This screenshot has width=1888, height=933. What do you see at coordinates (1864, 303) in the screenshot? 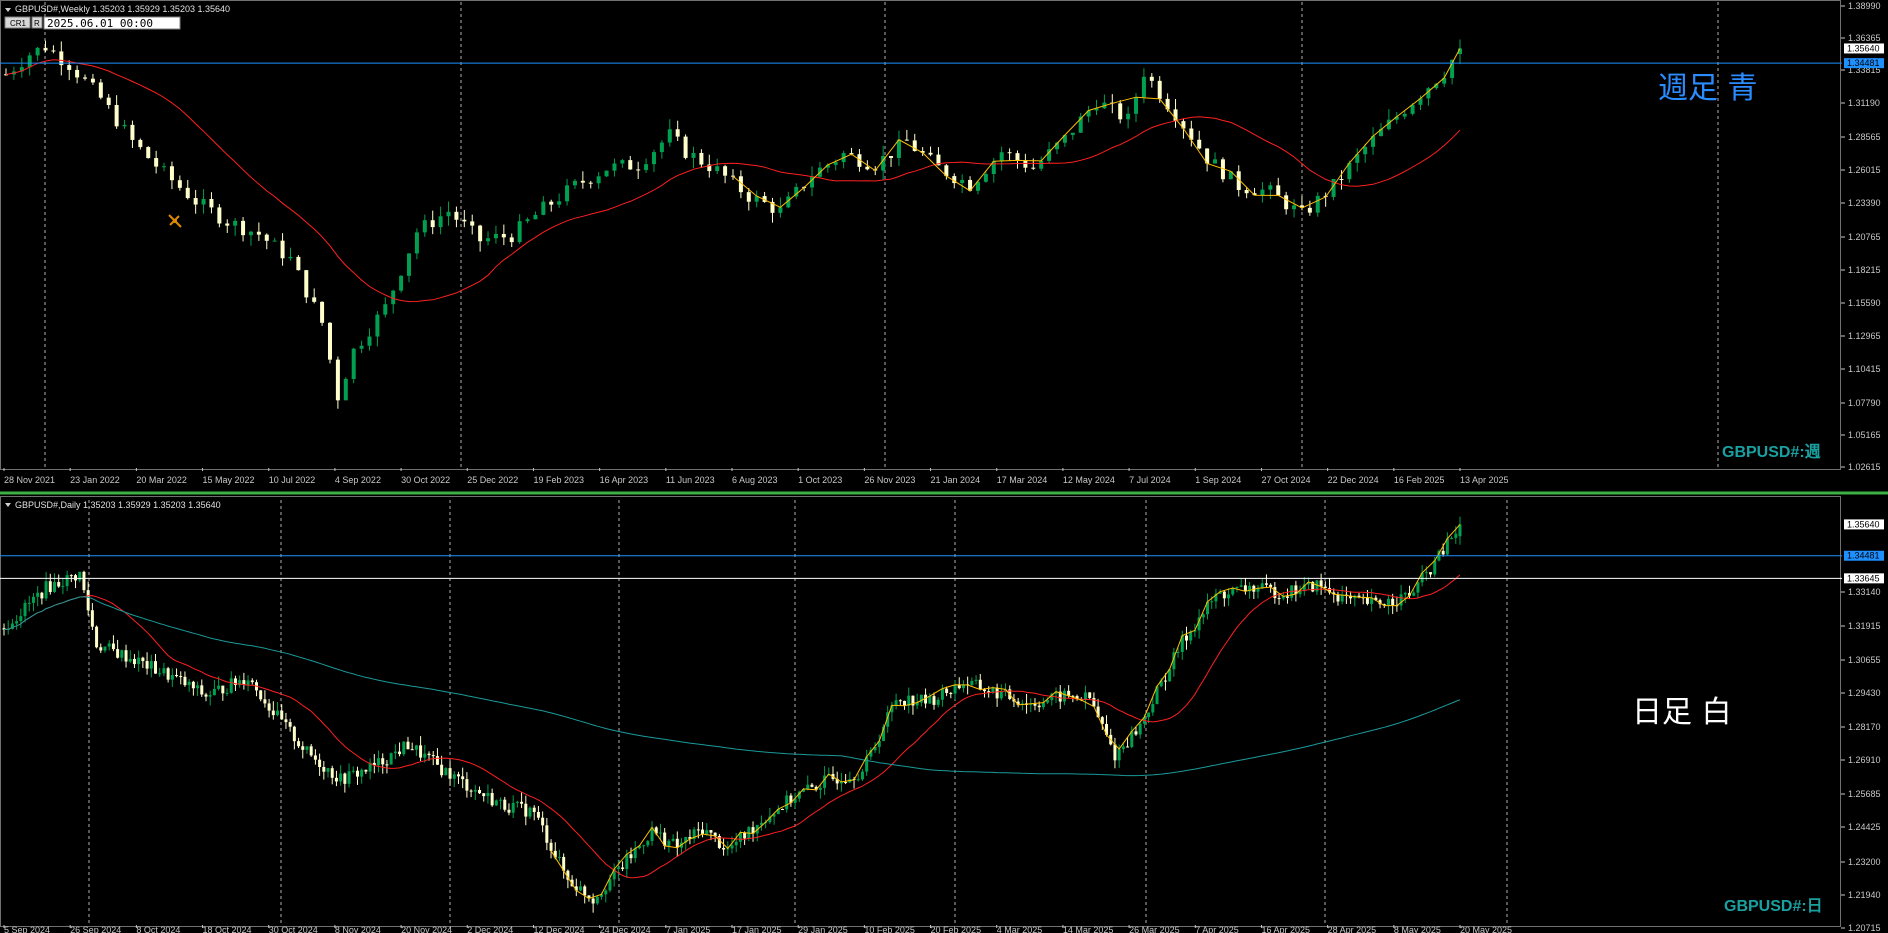
I see `price-tick-label: 1.15590` at bounding box center [1864, 303].